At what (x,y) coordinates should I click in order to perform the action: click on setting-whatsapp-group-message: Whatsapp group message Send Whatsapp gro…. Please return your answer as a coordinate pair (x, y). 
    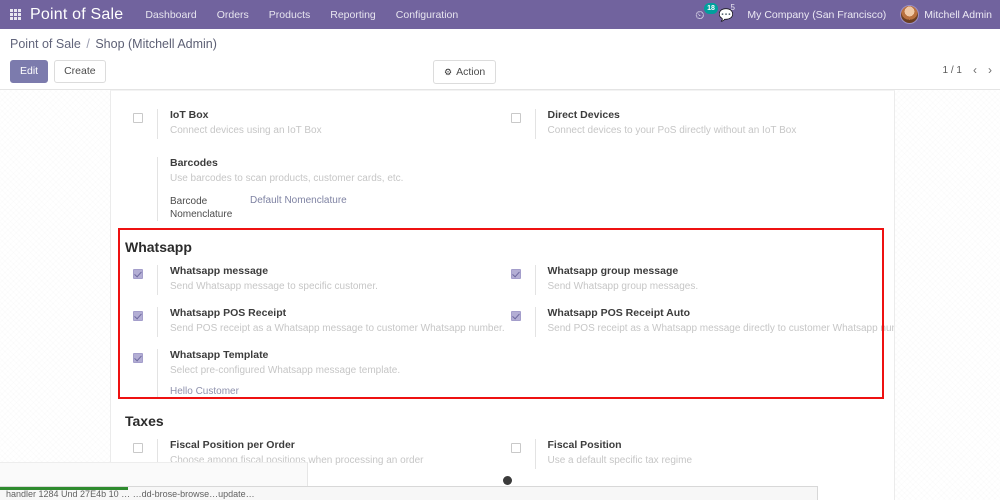
    Looking at the image, I should click on (692, 280).